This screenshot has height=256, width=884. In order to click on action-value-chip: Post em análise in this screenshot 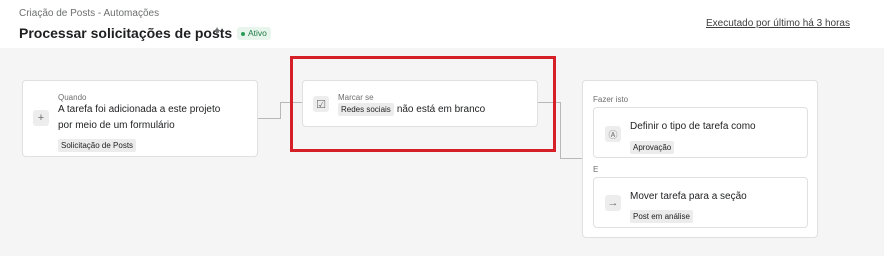, I will do `click(661, 216)`.